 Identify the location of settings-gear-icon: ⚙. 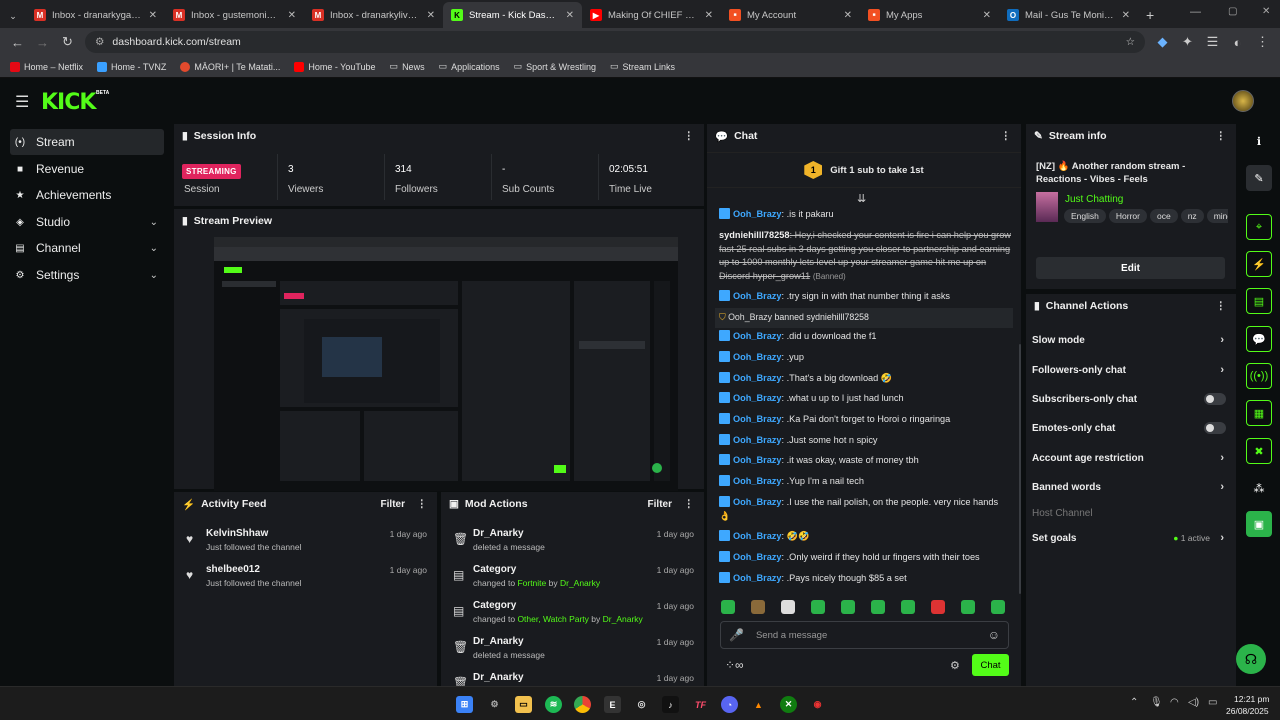
(494, 704).